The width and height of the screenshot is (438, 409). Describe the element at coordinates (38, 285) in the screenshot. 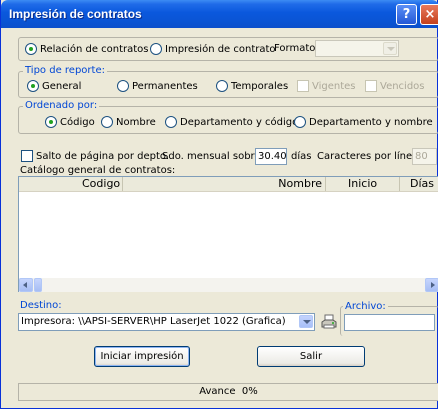

I see `scroll-thumb` at that location.